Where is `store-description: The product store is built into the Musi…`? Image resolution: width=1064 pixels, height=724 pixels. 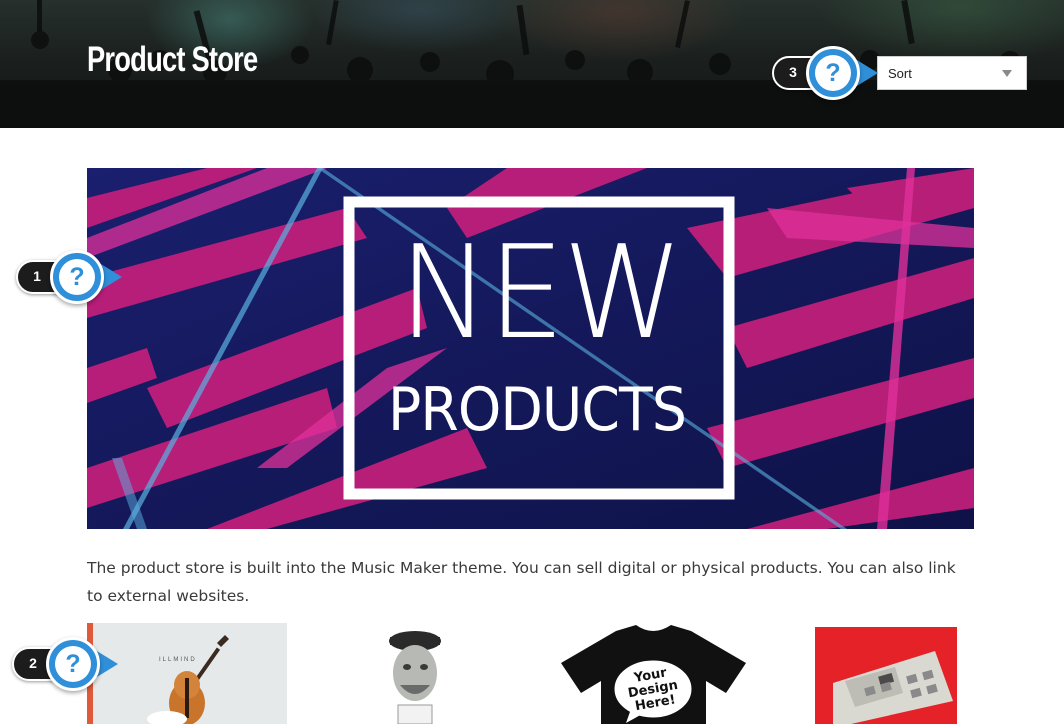 store-description: The product store is built into the Musi… is located at coordinates (521, 582).